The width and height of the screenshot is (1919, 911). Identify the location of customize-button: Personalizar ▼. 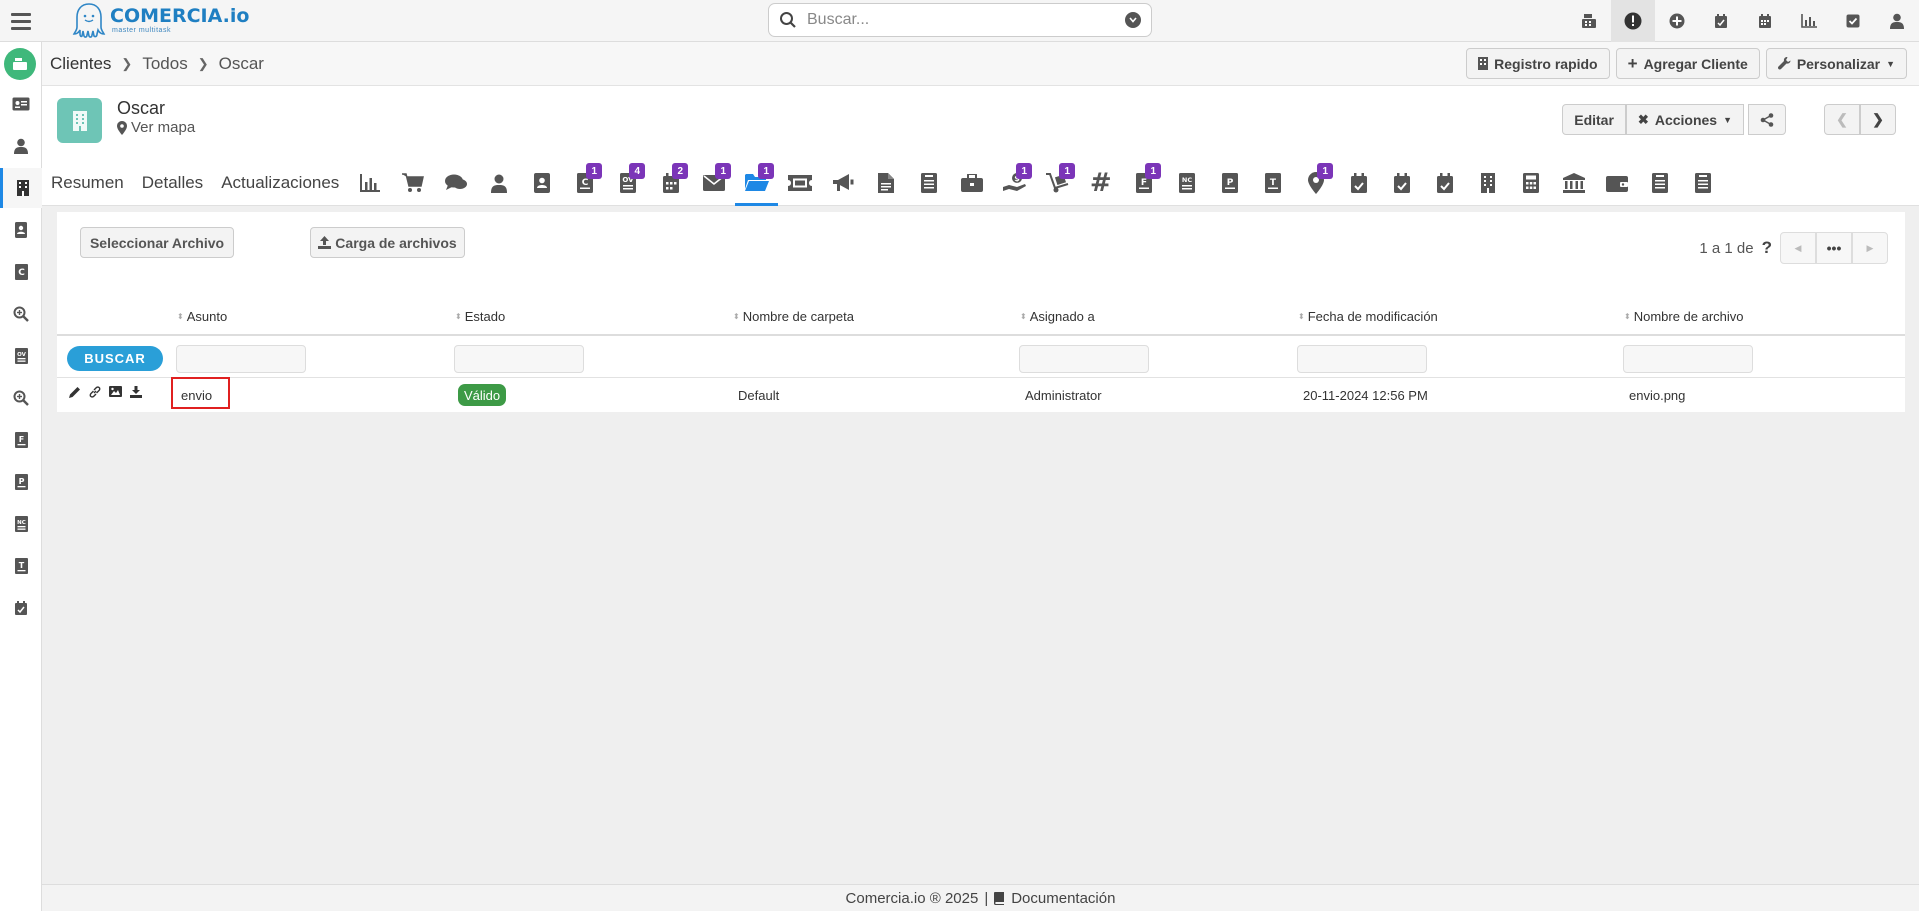
(1836, 63).